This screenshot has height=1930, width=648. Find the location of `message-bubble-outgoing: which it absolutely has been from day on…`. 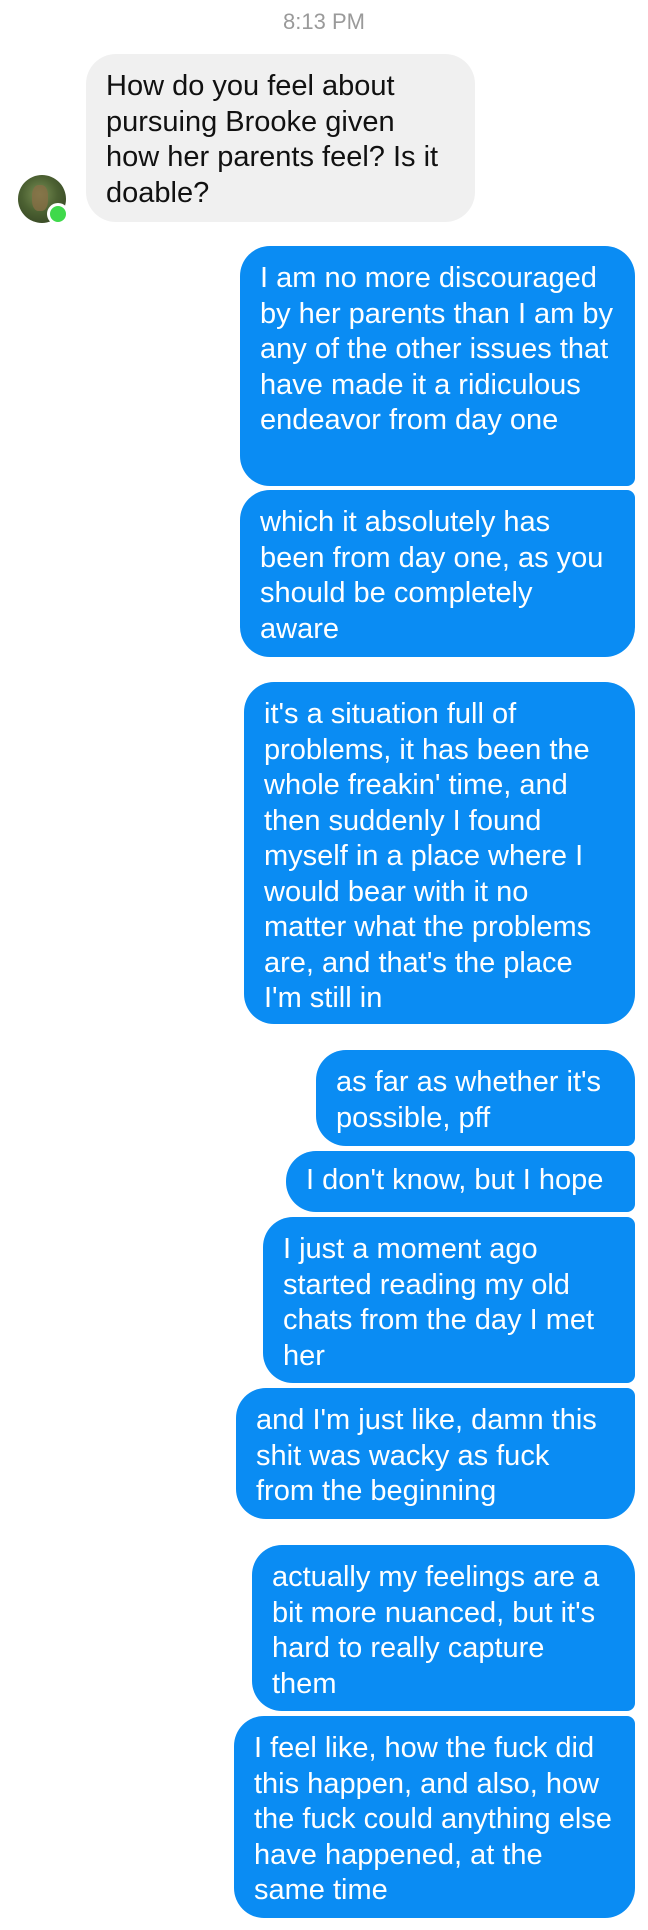

message-bubble-outgoing: which it absolutely has been from day on… is located at coordinates (437, 573).